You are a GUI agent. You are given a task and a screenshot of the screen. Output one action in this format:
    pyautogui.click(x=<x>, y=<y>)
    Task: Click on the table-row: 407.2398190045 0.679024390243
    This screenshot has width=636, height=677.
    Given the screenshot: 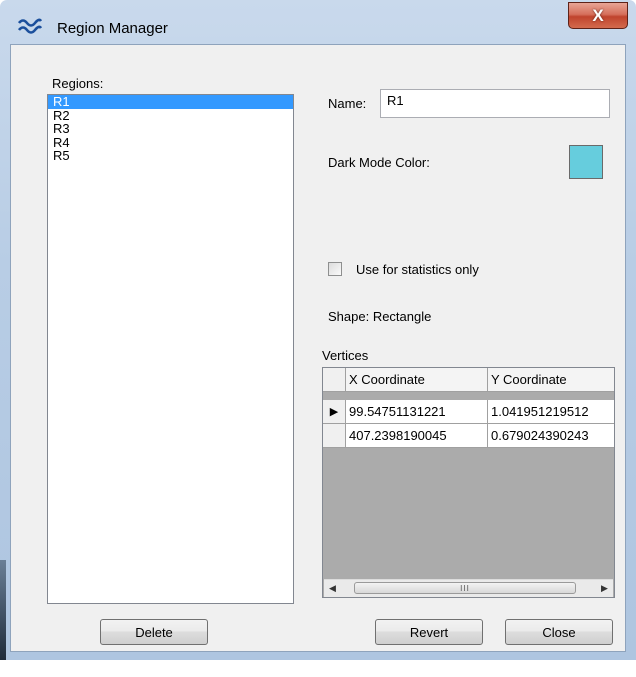 What is the action you would take?
    pyautogui.click(x=468, y=436)
    